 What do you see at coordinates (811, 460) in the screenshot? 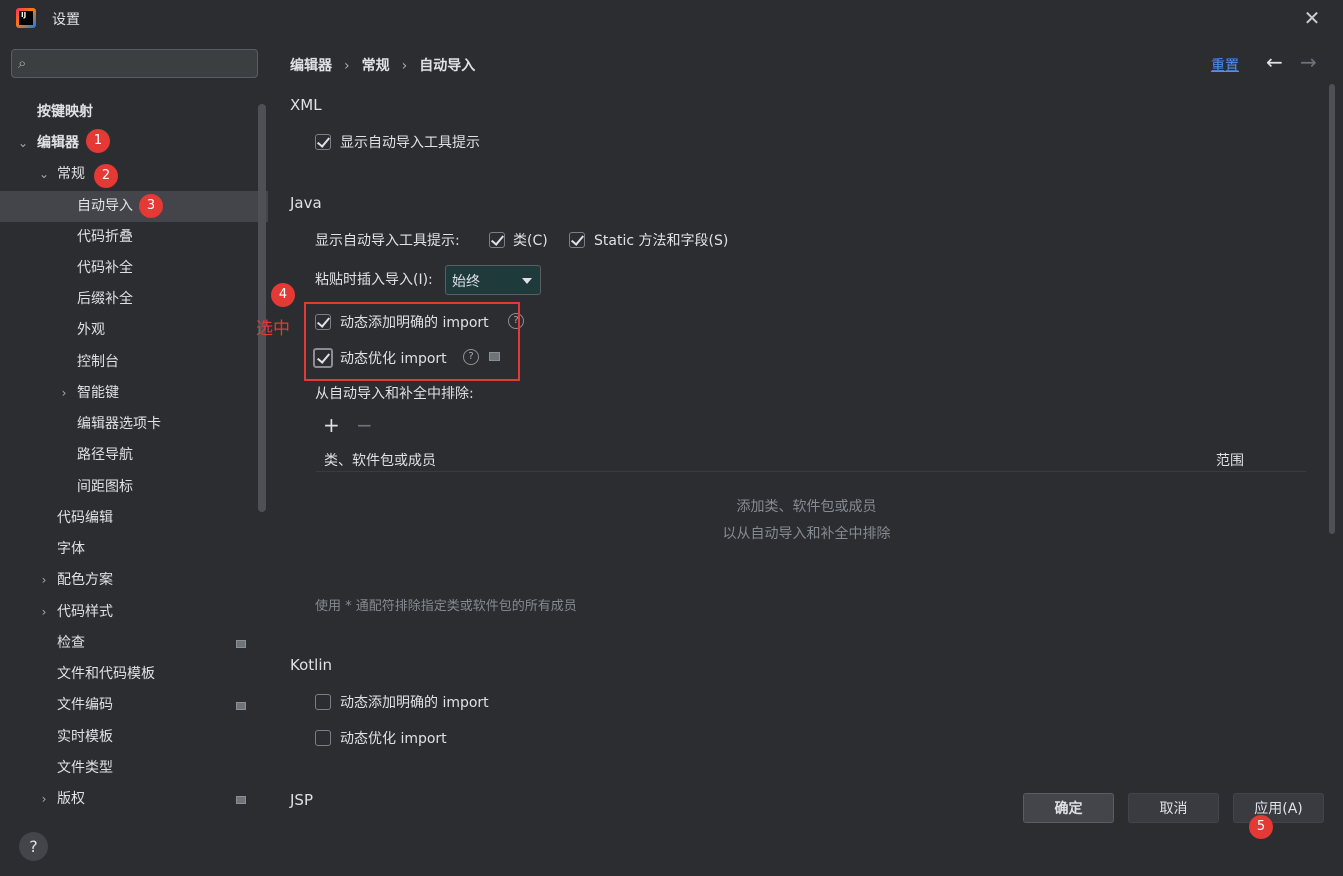
I see `exclude-table-header: 类、软件包或成员 范围` at bounding box center [811, 460].